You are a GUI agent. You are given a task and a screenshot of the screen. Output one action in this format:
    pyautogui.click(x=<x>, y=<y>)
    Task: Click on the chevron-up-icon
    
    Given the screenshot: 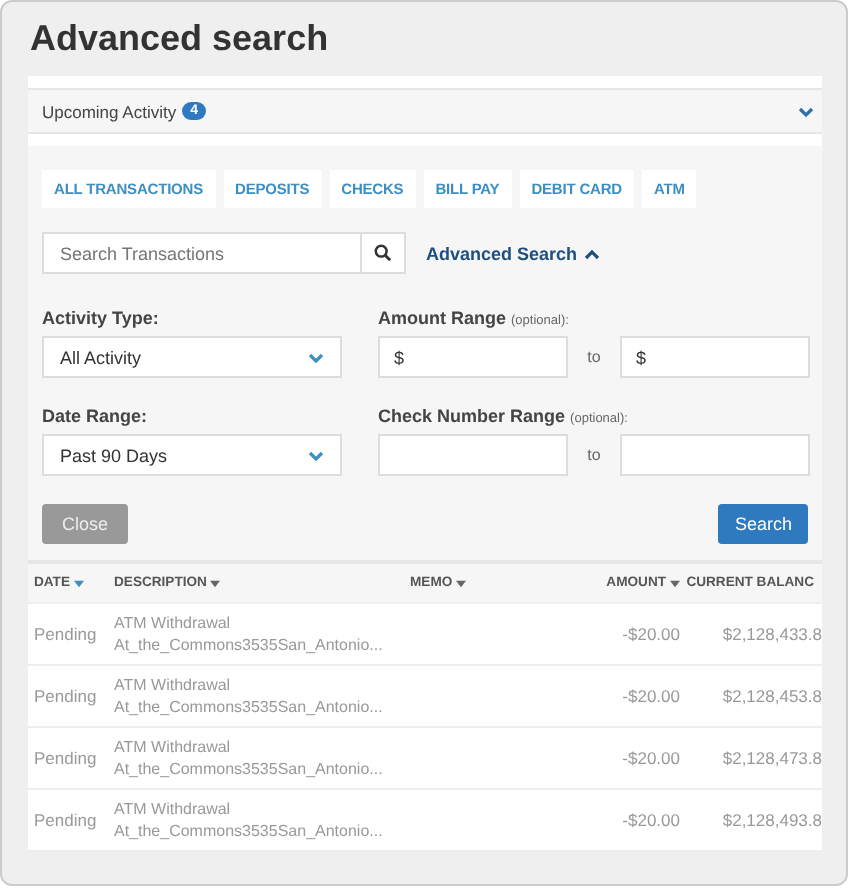 What is the action you would take?
    pyautogui.click(x=591, y=253)
    